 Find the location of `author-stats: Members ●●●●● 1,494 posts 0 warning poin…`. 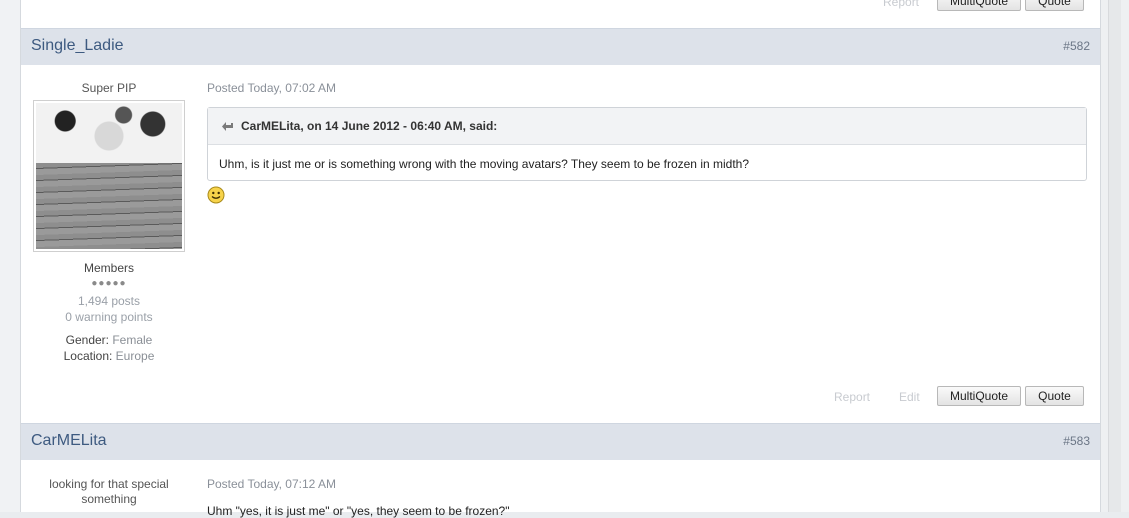

author-stats: Members ●●●●● 1,494 posts 0 warning poin… is located at coordinates (109, 312).